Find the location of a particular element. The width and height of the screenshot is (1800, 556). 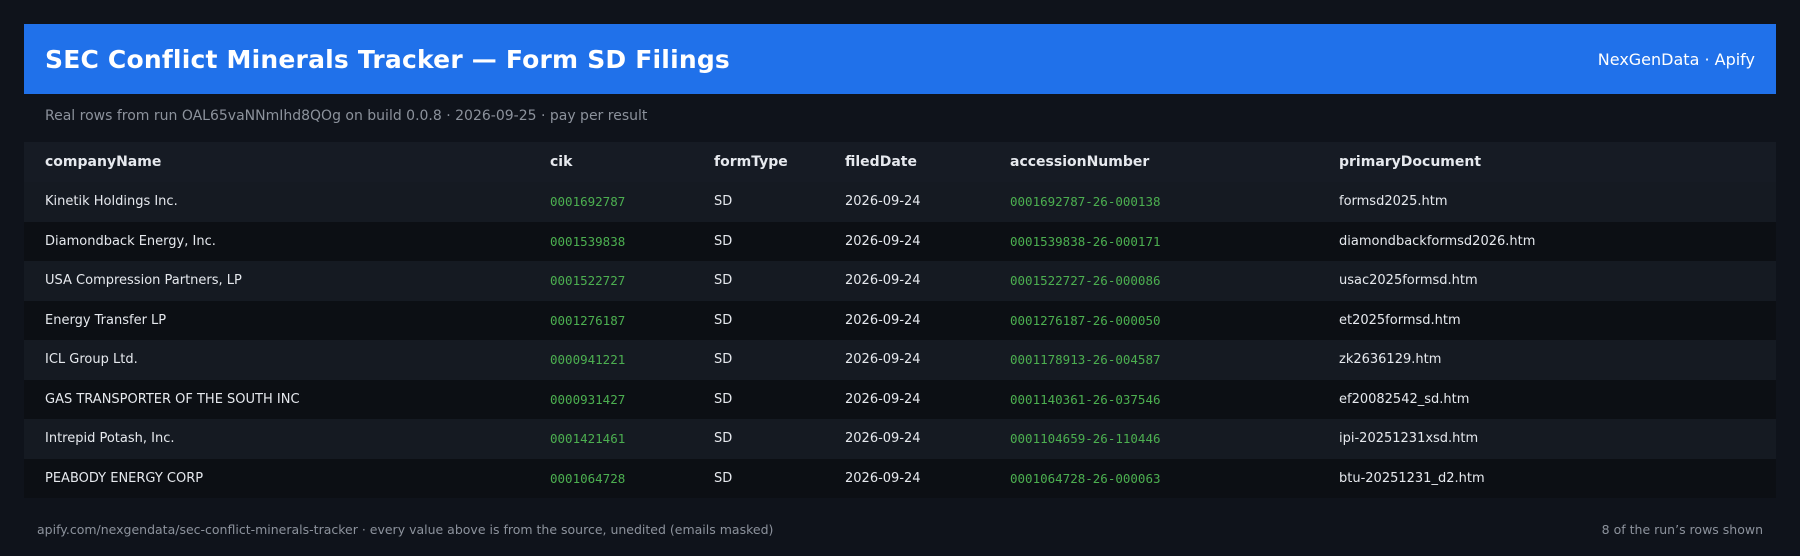

cell-cik: 0001421461 is located at coordinates (588, 439).